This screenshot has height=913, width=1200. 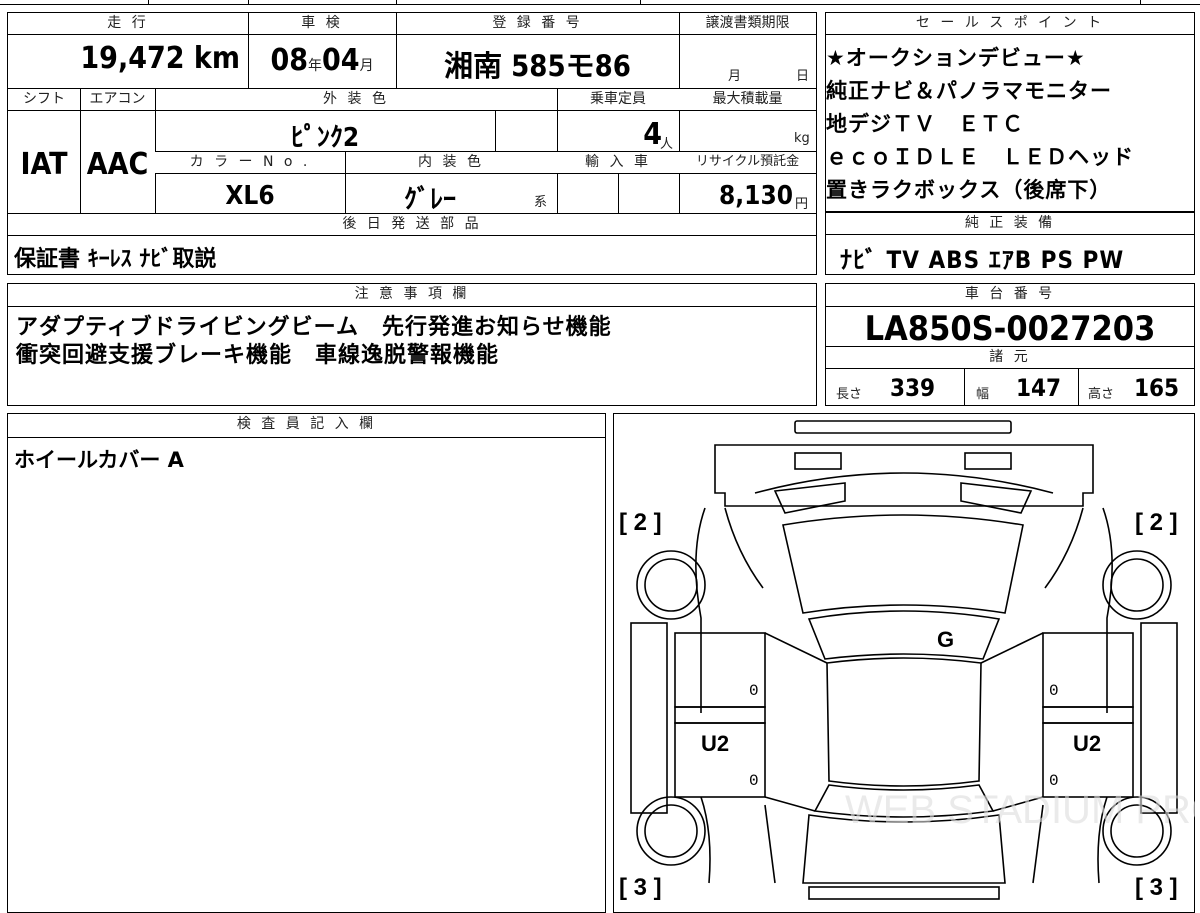 What do you see at coordinates (996, 498) in the screenshot?
I see `headlight-right` at bounding box center [996, 498].